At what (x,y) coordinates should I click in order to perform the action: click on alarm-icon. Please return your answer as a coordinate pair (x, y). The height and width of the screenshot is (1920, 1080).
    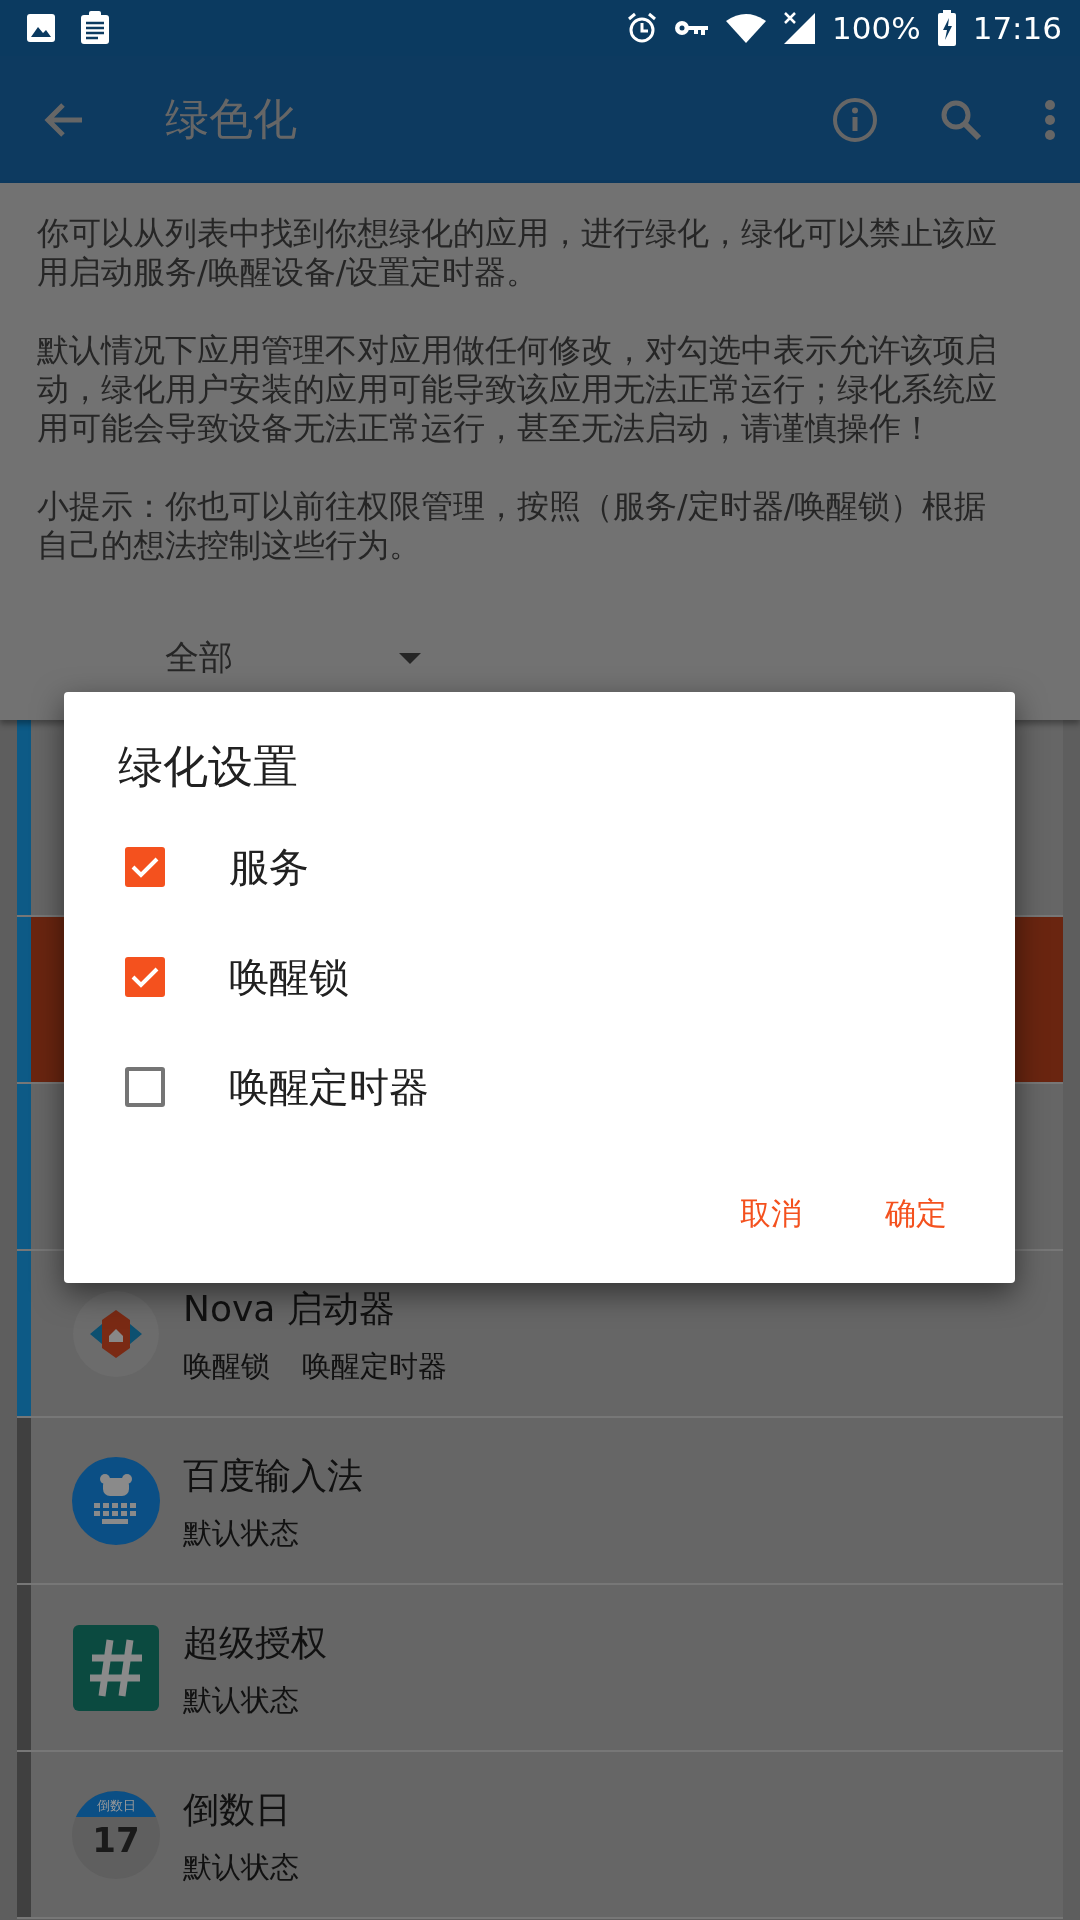
    Looking at the image, I should click on (642, 28).